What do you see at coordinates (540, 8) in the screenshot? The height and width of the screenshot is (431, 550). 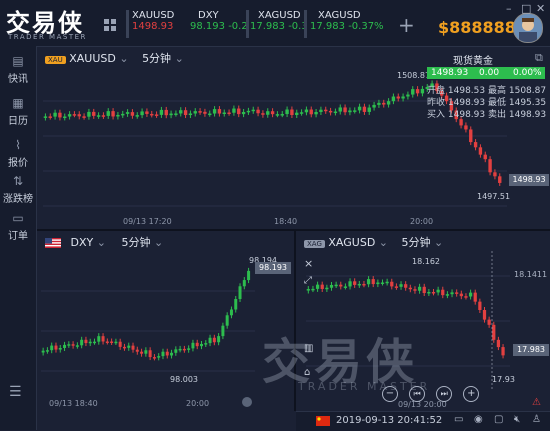 I see `close-button: ✕` at bounding box center [540, 8].